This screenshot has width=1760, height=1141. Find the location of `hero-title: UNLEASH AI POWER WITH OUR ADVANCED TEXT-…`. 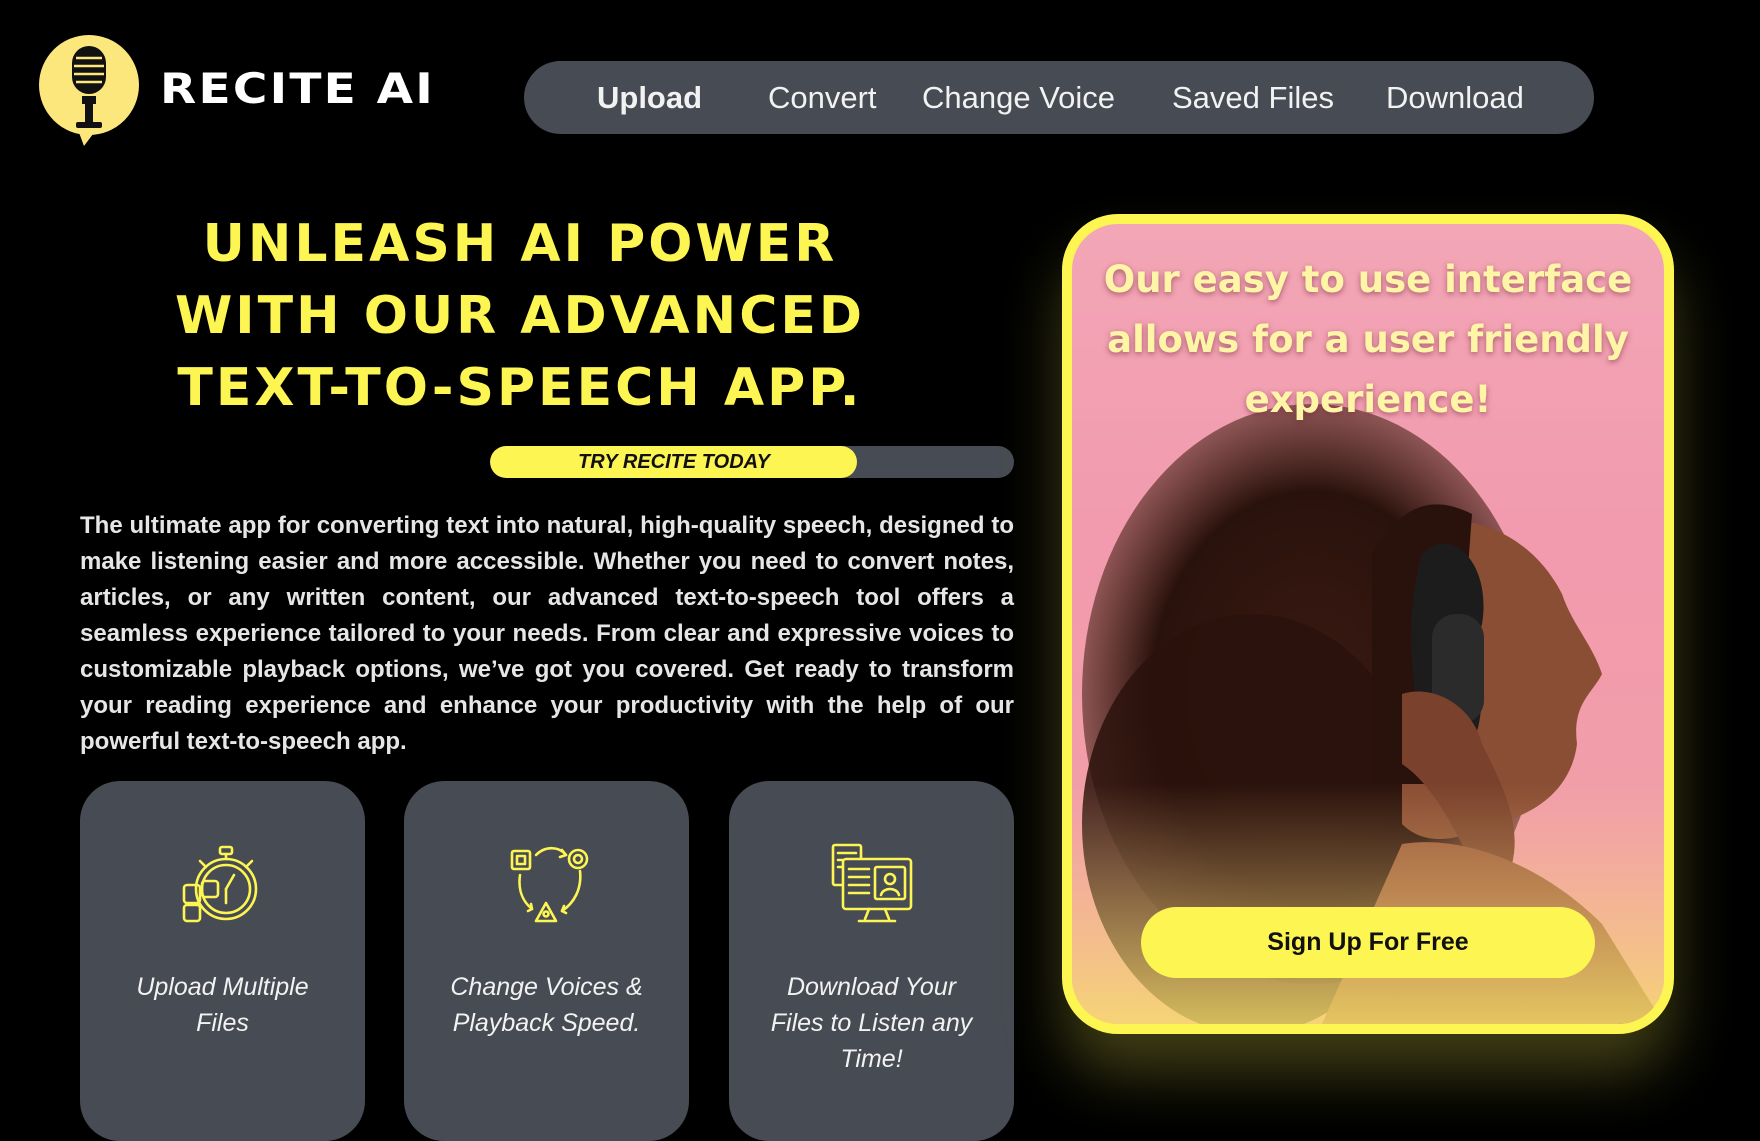

hero-title: UNLEASH AI POWER WITH OUR ADVANCED TEXT-… is located at coordinates (520, 316).